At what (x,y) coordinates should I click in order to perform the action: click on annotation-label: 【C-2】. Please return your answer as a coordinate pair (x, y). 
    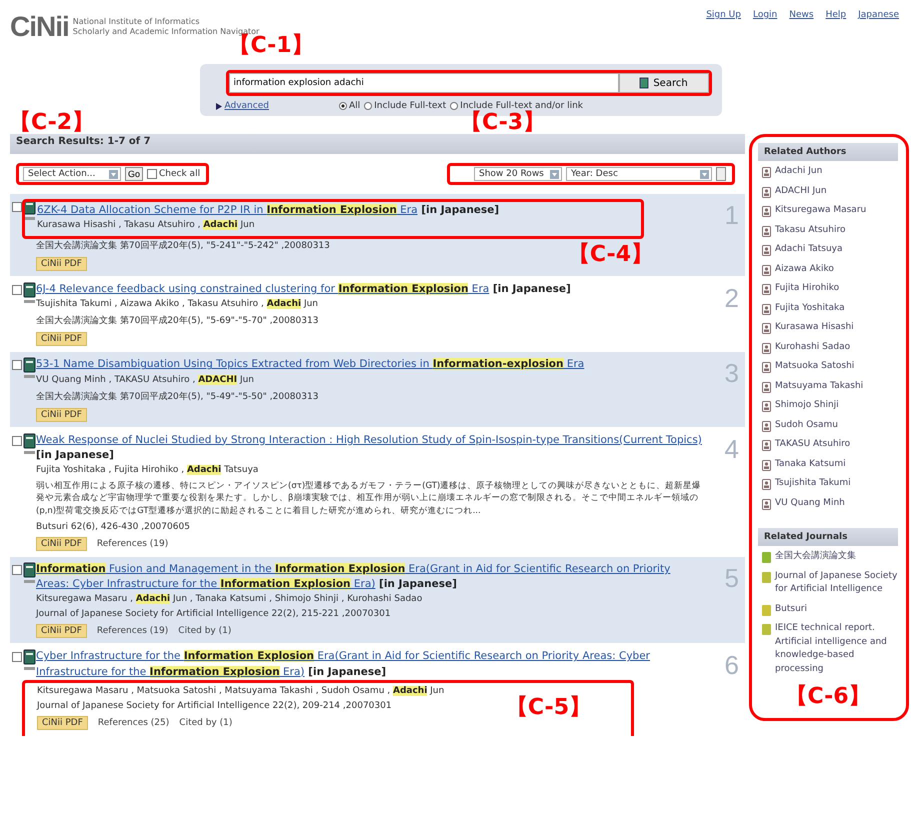
    Looking at the image, I should click on (51, 123).